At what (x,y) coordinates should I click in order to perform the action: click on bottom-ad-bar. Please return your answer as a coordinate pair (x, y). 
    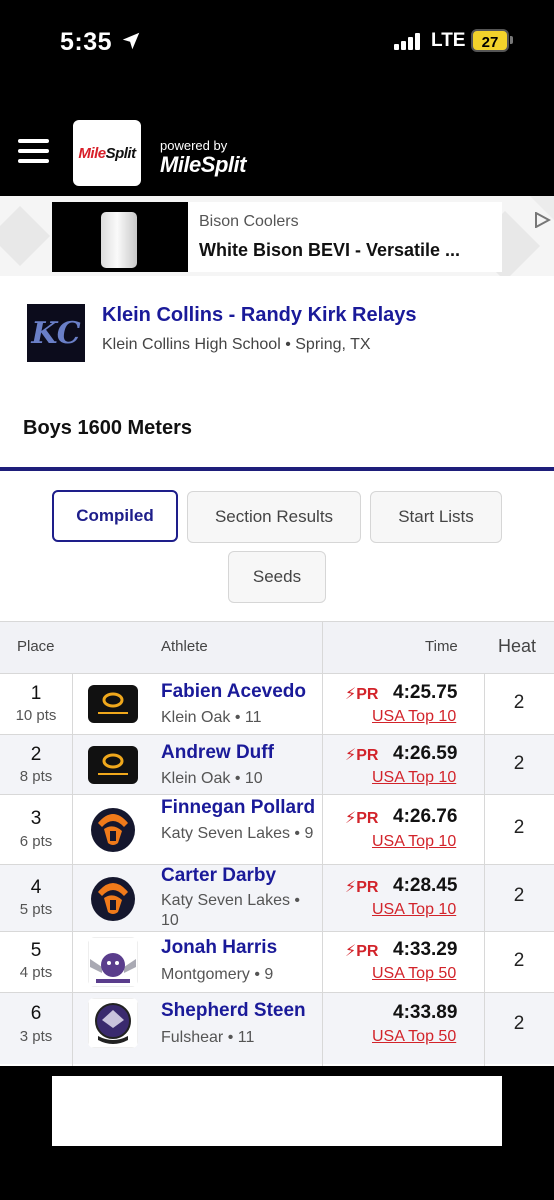
    Looking at the image, I should click on (277, 1133).